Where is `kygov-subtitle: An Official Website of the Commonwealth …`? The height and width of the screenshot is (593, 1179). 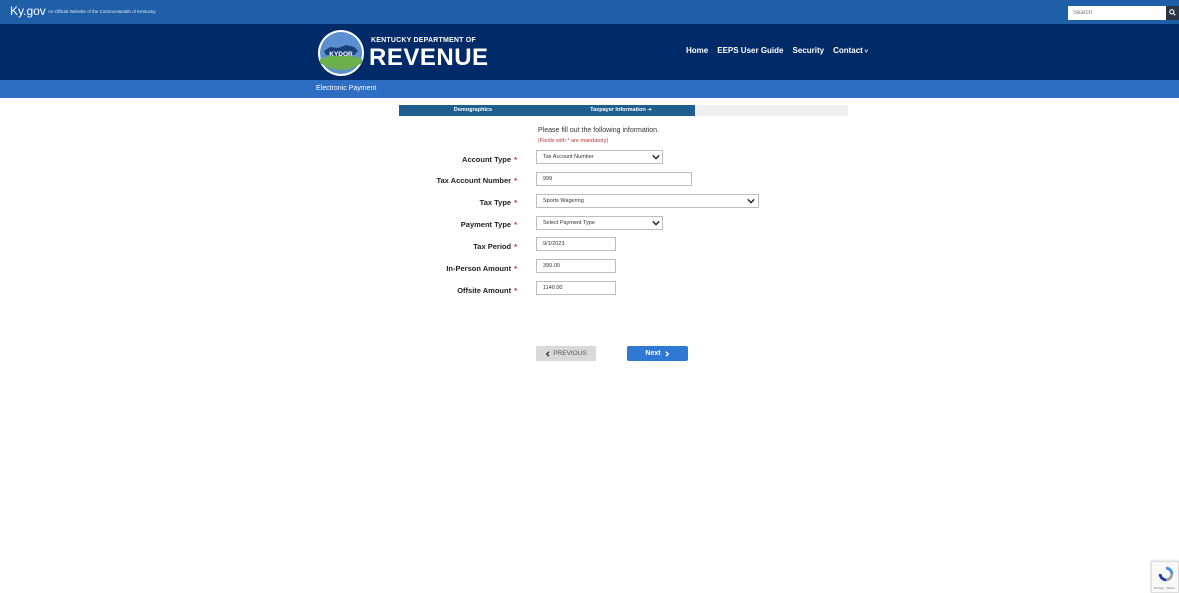 kygov-subtitle: An Official Website of the Commonwealth … is located at coordinates (102, 11).